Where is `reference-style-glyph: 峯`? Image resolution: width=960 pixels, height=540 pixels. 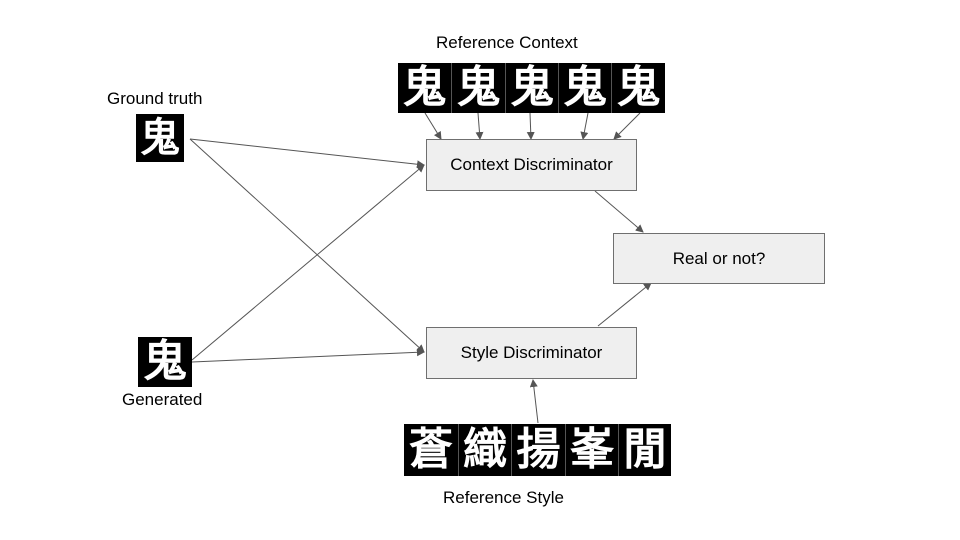 reference-style-glyph: 峯 is located at coordinates (592, 449).